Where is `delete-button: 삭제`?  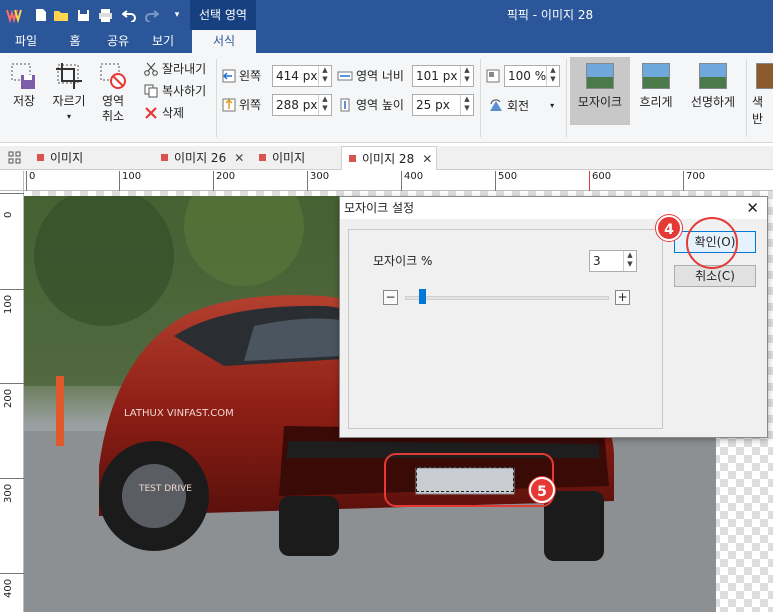 delete-button: 삭제 is located at coordinates (164, 113).